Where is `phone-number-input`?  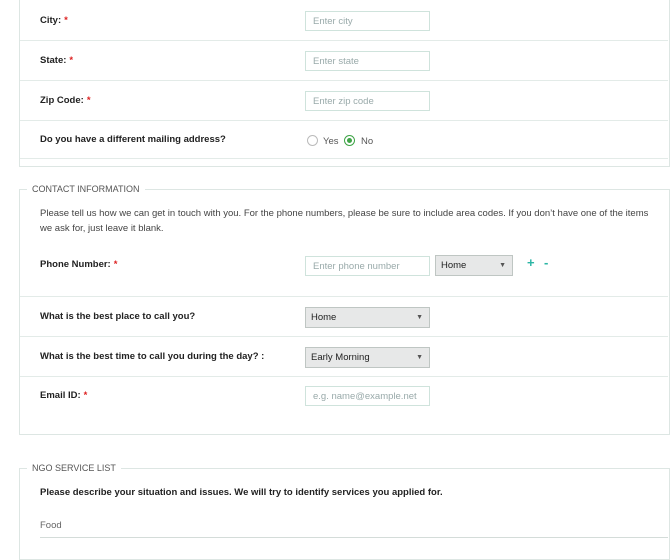
phone-number-input is located at coordinates (367, 266).